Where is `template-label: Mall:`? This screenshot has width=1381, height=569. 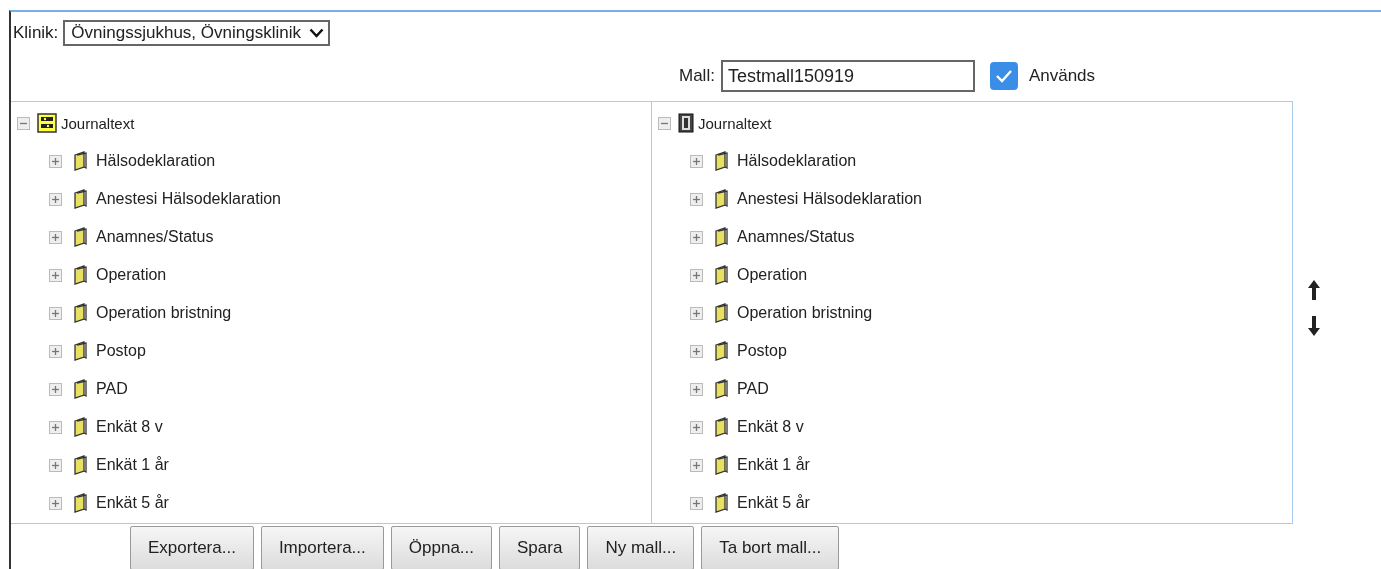 template-label: Mall: is located at coordinates (697, 76).